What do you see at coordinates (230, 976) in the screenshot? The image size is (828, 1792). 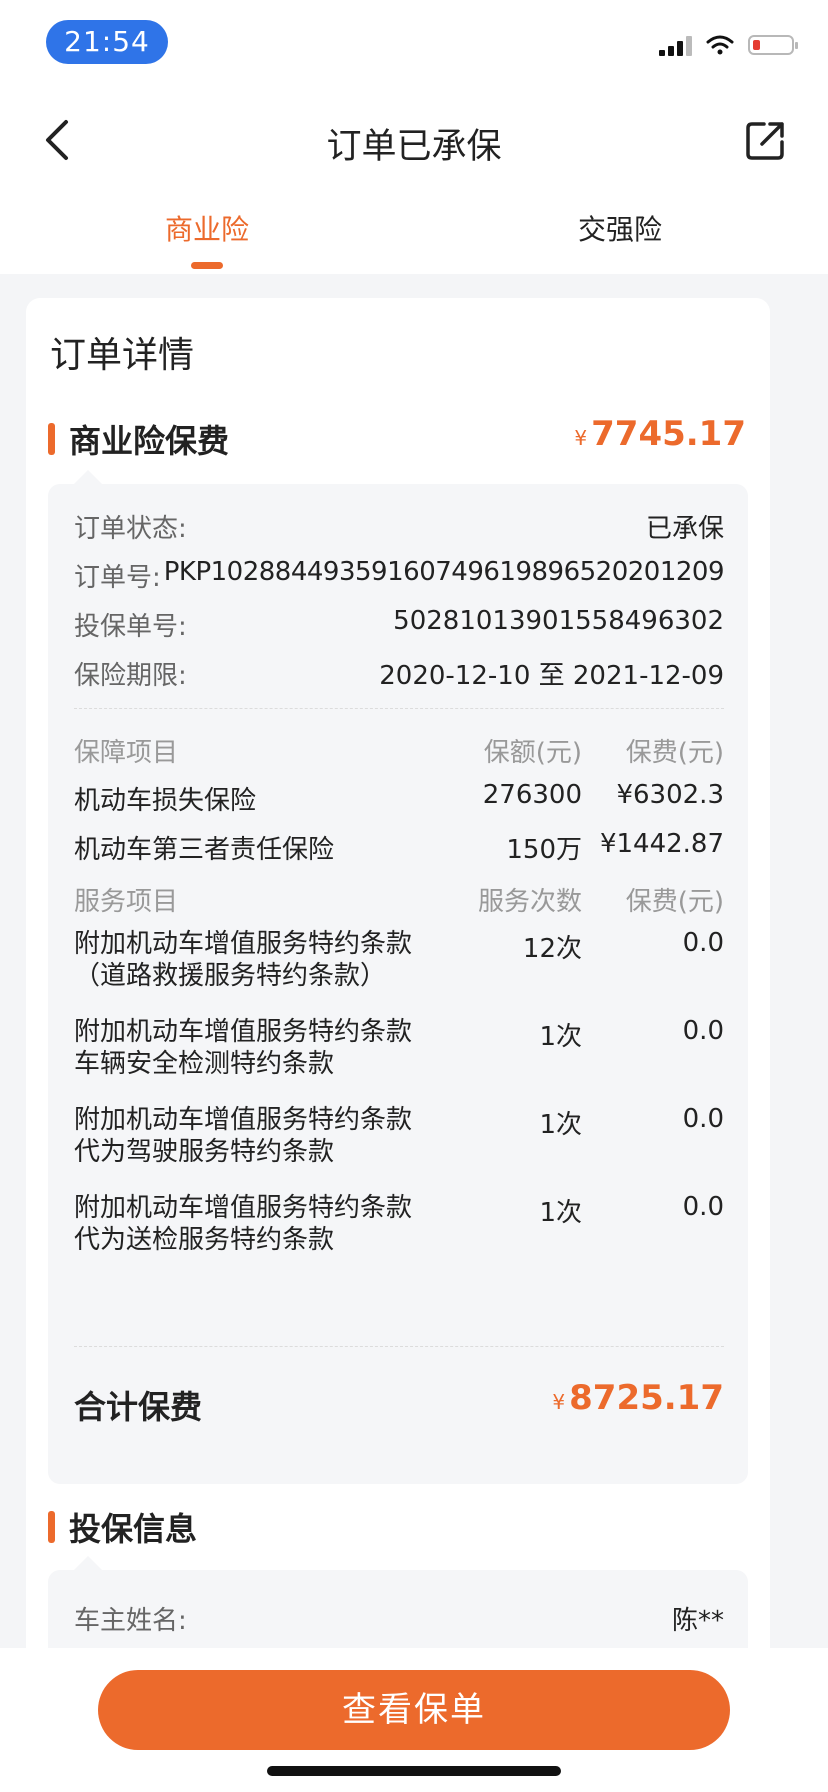 I see `service-name-line2: （道路救援服务特约条款）` at bounding box center [230, 976].